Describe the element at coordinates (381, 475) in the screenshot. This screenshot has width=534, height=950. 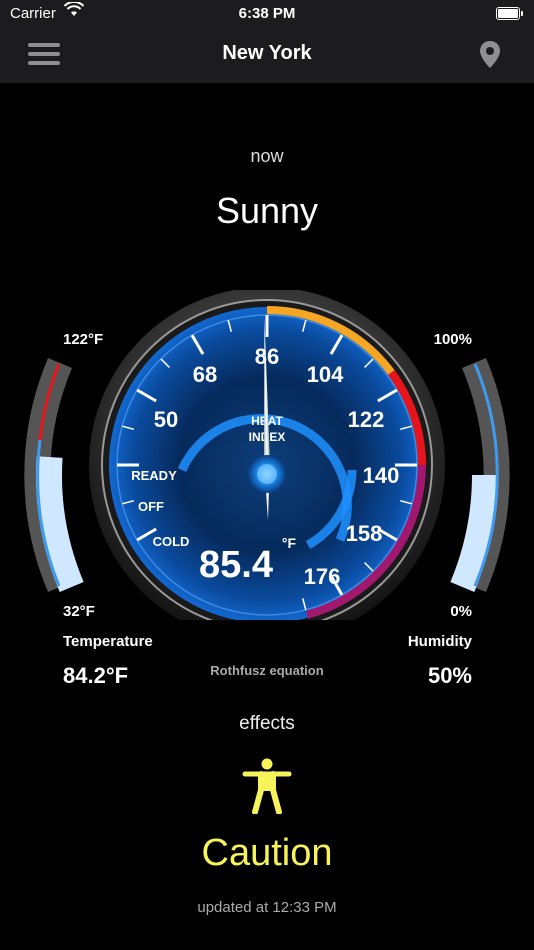
I see `scale-label-140: 140` at that location.